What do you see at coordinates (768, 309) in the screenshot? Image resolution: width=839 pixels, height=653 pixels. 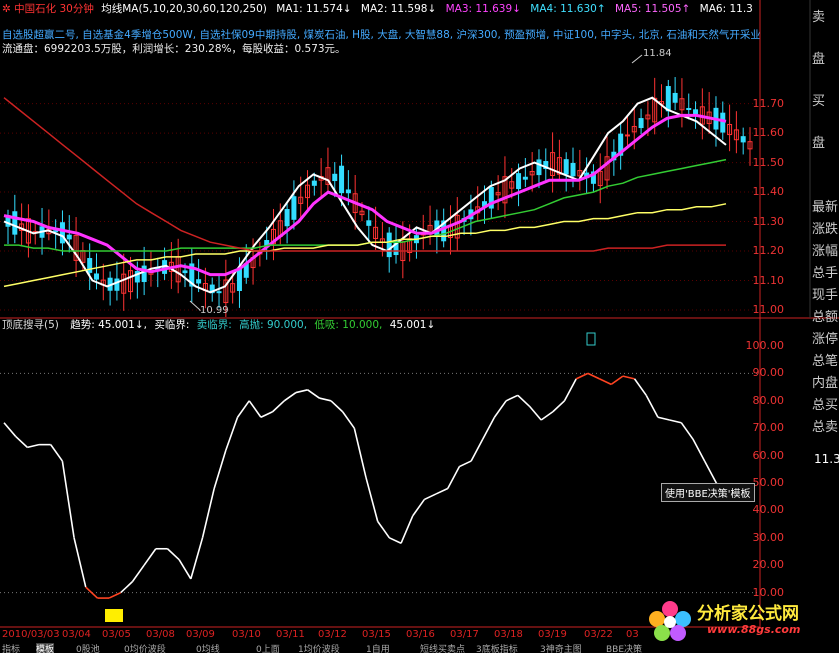 I see `price-tick-label: 11.00` at bounding box center [768, 309].